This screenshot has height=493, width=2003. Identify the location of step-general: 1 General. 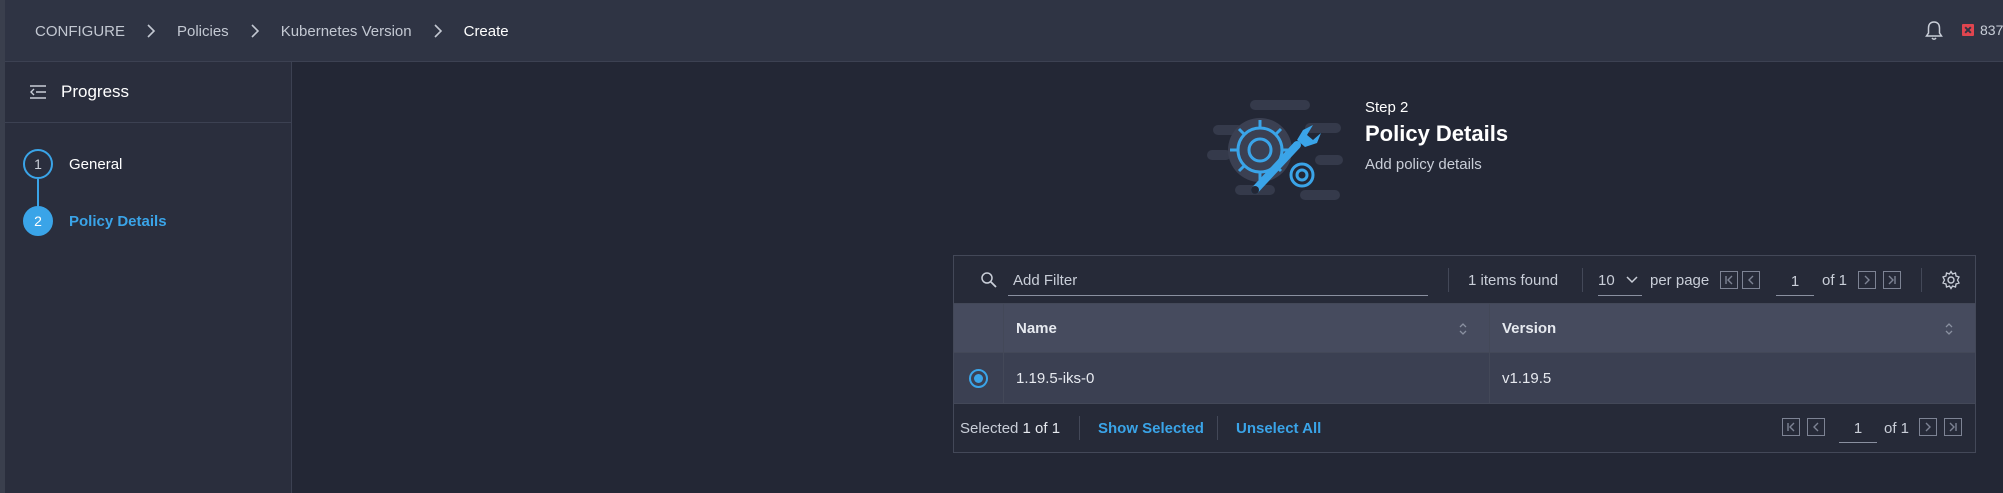
(72, 164).